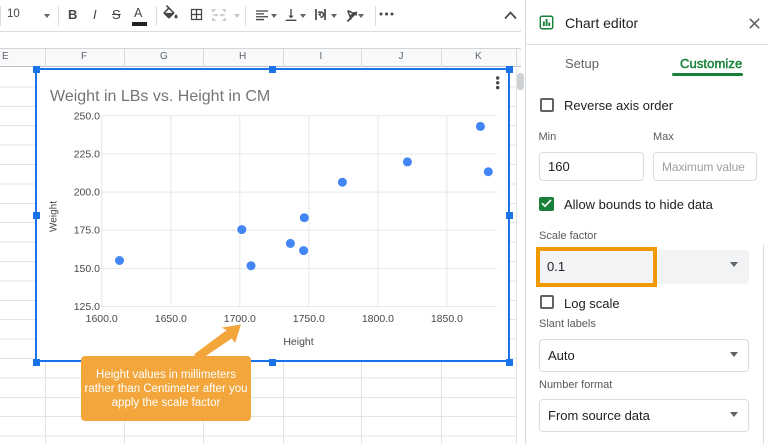 The height and width of the screenshot is (444, 768). What do you see at coordinates (298, 342) in the screenshot?
I see `svg-text: Height` at bounding box center [298, 342].